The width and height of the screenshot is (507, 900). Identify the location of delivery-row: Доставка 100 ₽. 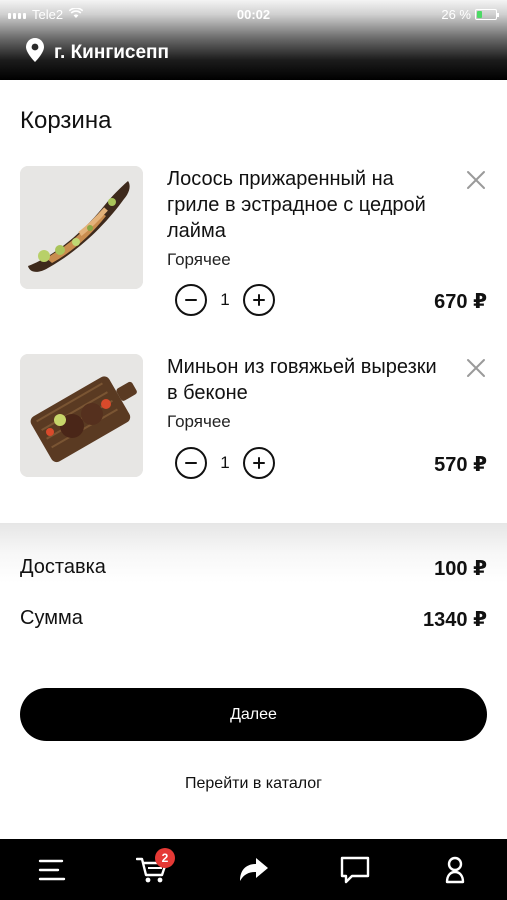
(253, 568).